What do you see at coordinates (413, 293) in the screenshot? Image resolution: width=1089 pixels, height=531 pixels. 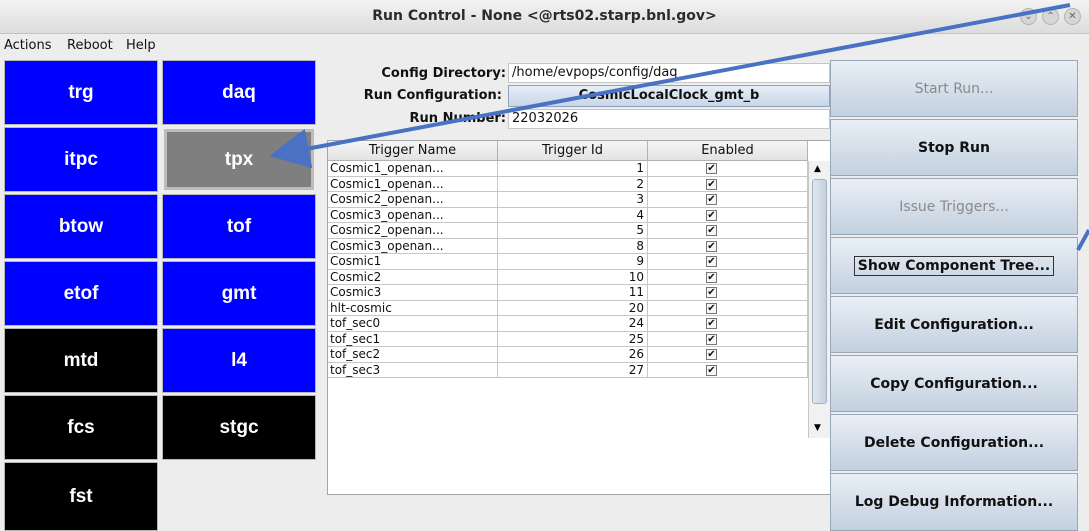 I see `trigger-name-cell: Cosmic3` at bounding box center [413, 293].